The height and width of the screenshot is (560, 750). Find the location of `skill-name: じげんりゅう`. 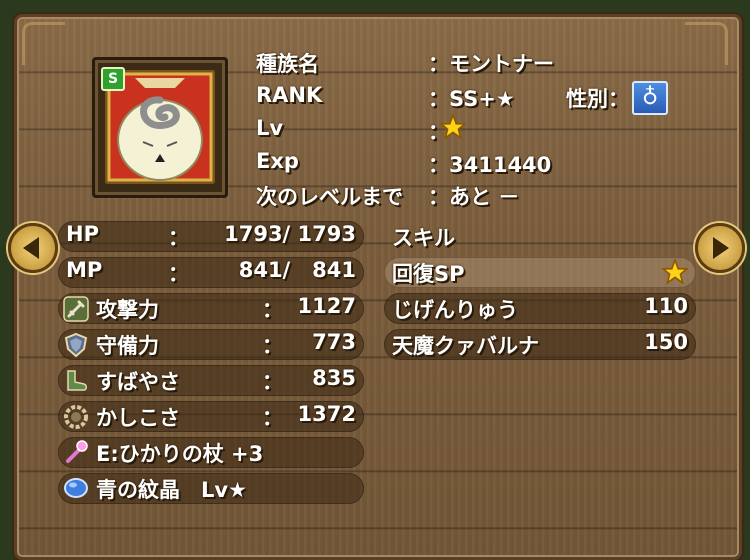

skill-name: じげんりゅう is located at coordinates (455, 310).